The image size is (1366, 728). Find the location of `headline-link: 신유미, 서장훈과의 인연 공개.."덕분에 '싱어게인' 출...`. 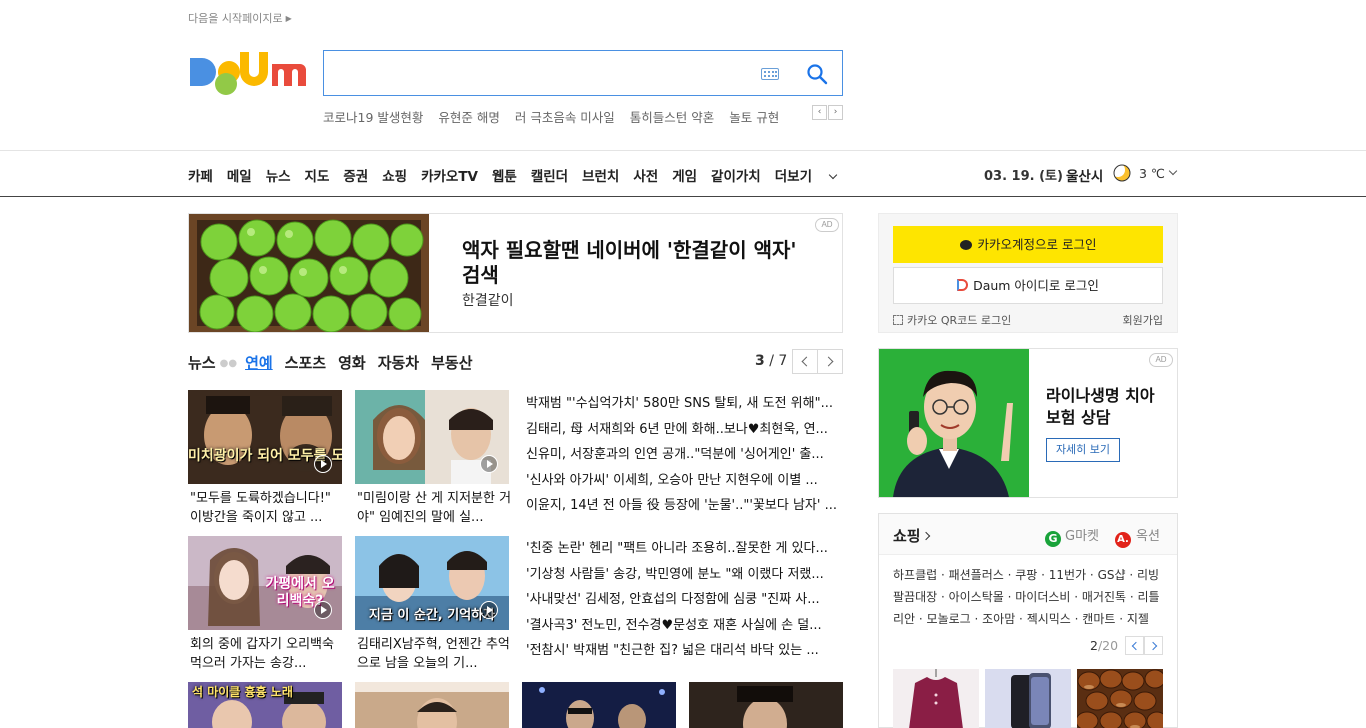

headline-link: 신유미, 서장훈과의 인연 공개.."덕분에 '싱어게인' 출... is located at coordinates (684, 455).